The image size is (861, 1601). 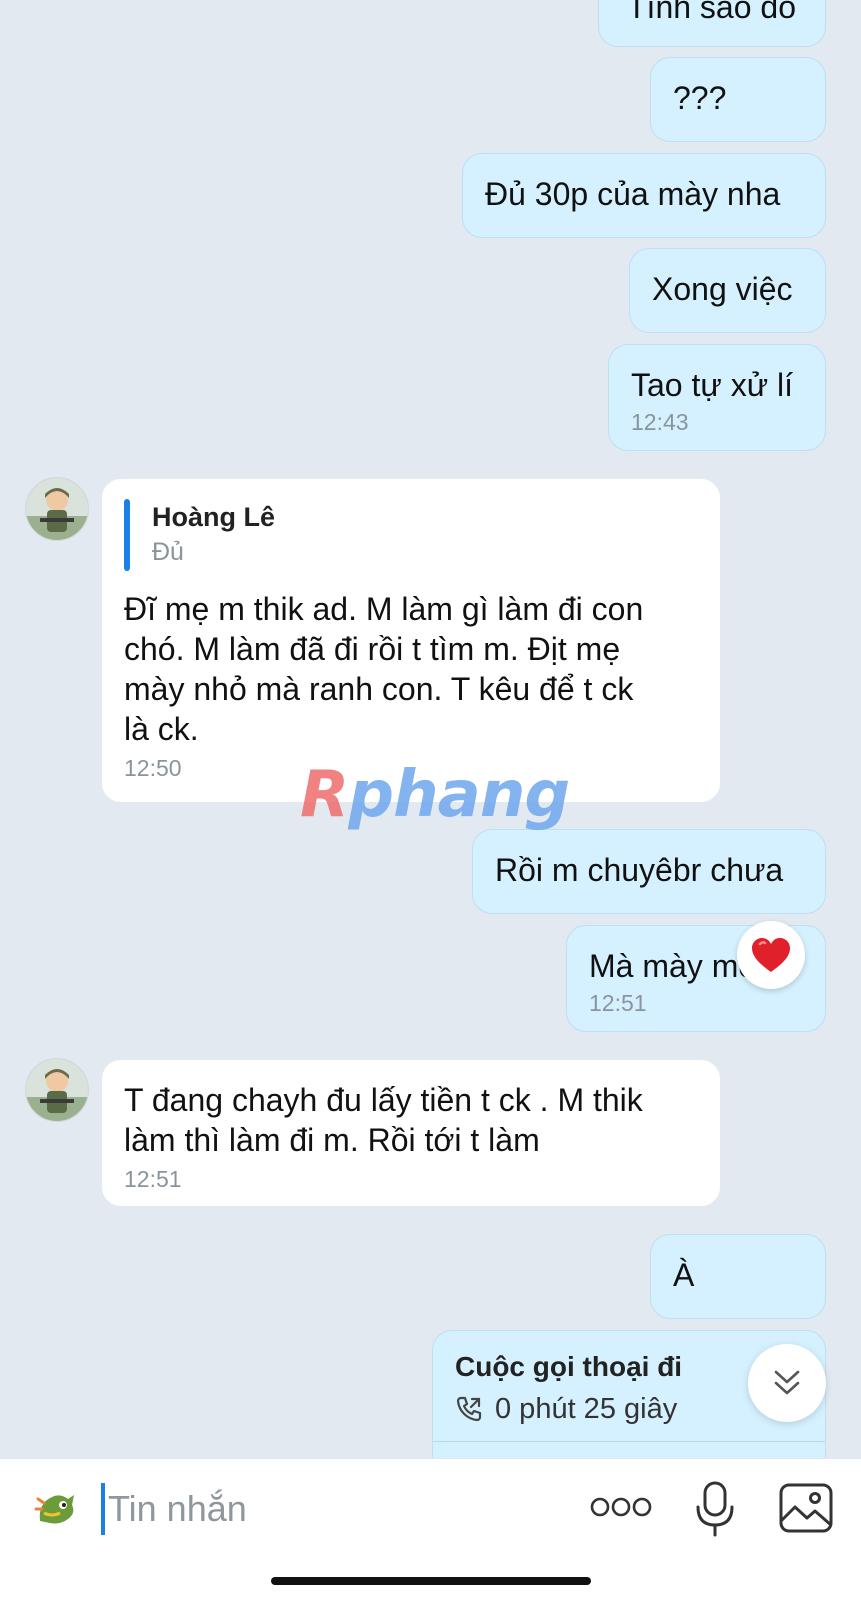 I want to click on image-icon, so click(x=806, y=1508).